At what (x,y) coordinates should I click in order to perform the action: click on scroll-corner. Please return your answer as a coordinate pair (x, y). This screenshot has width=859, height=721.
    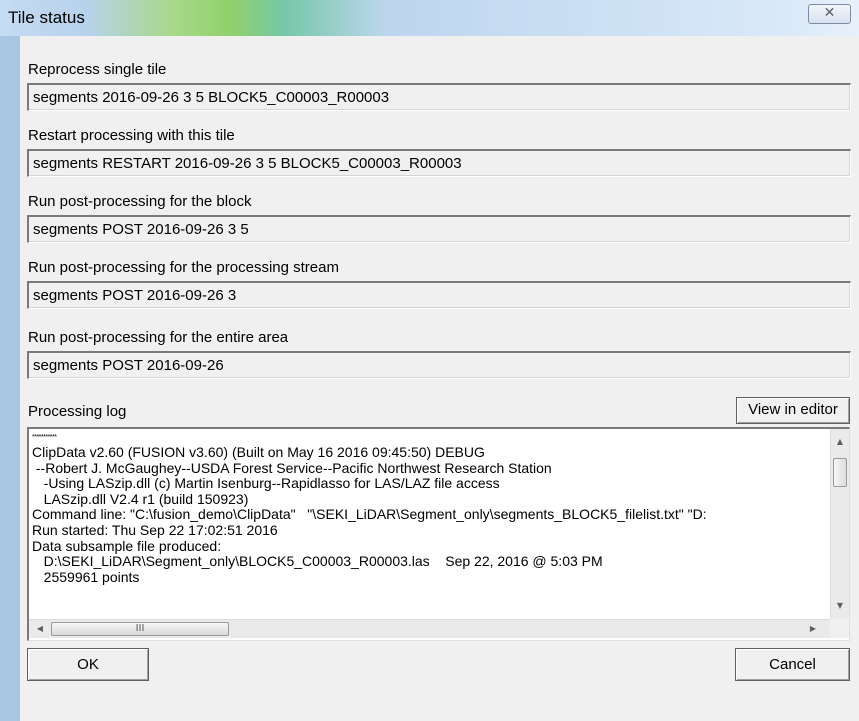
    Looking at the image, I should click on (839, 628).